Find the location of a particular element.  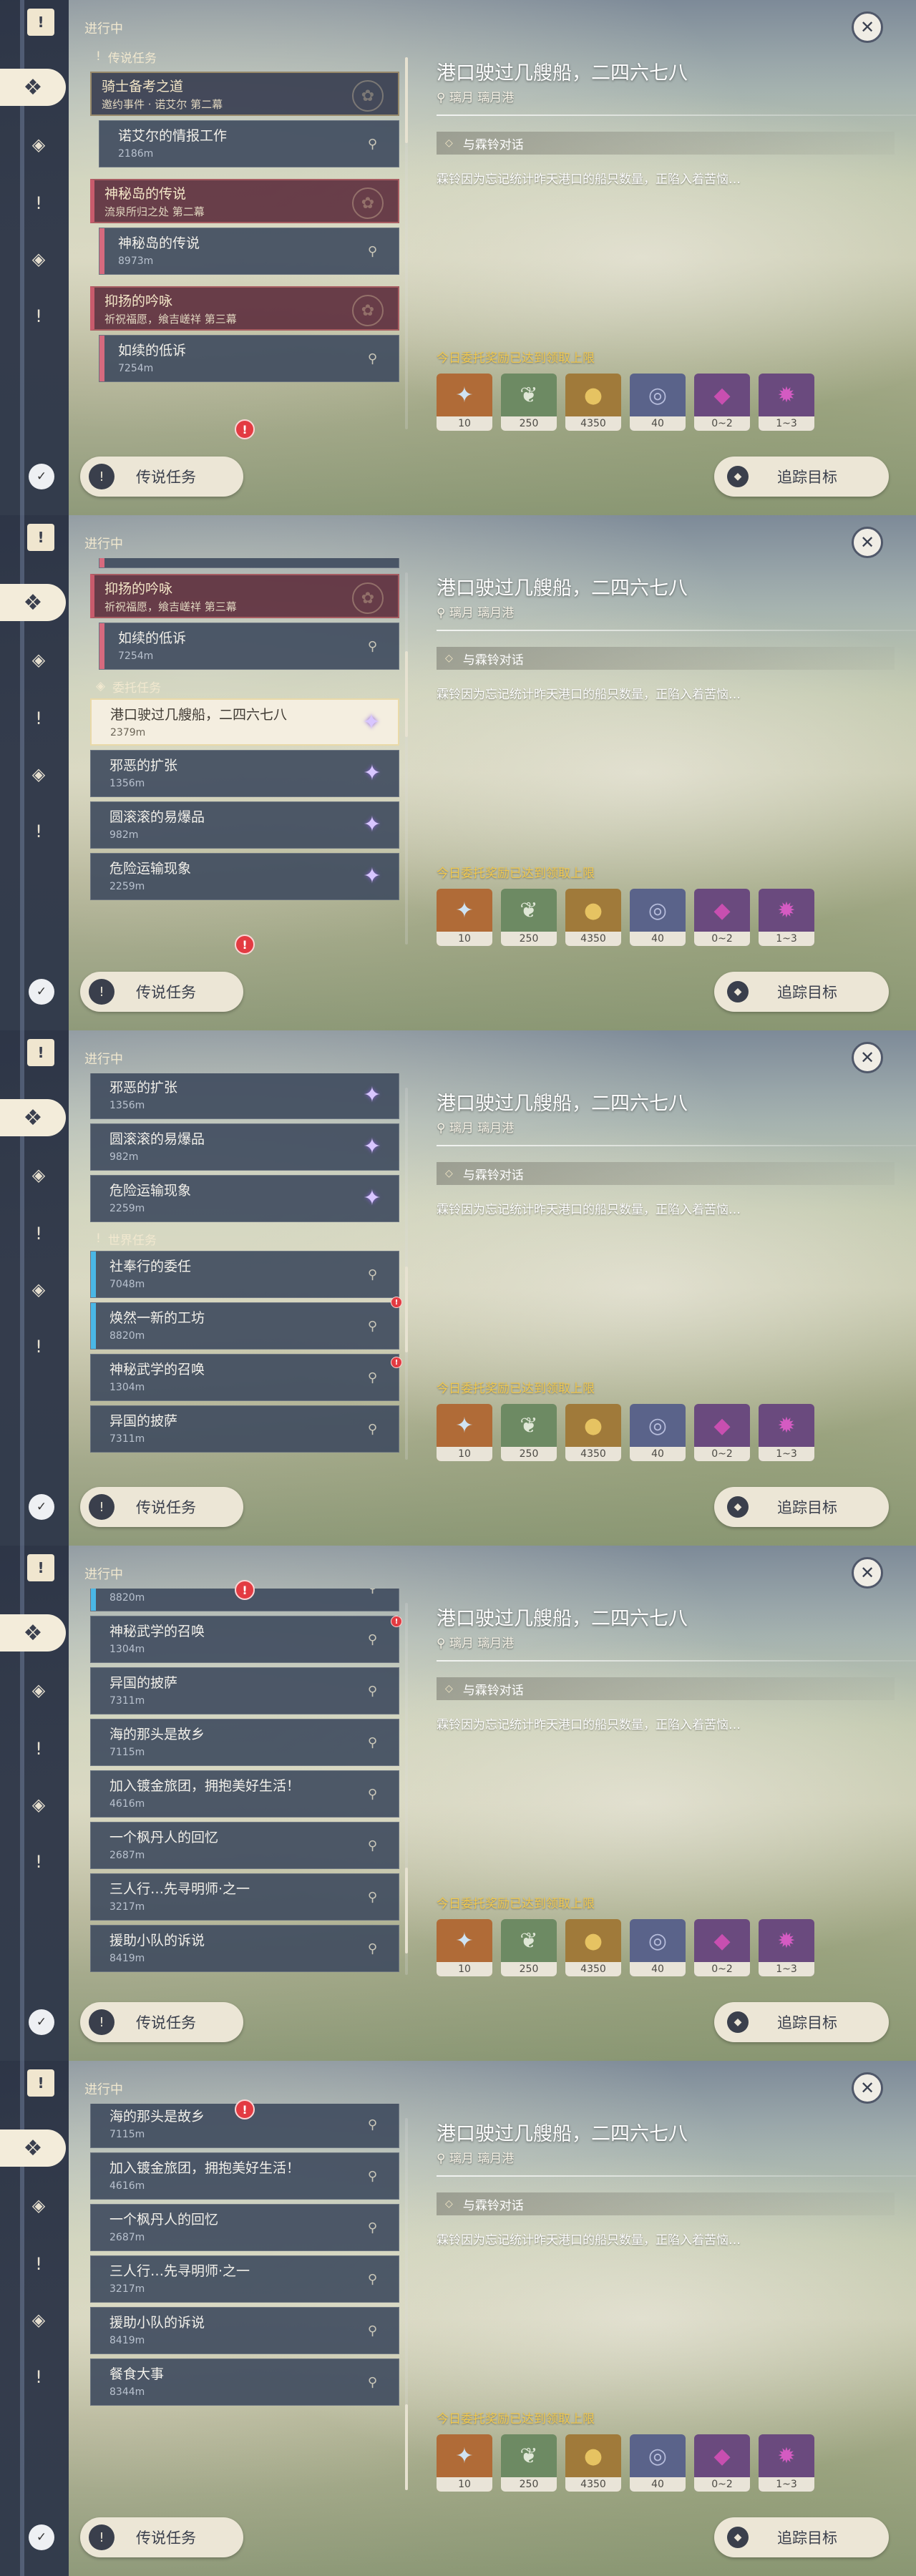

scrollbar-track is located at coordinates (406, 758).